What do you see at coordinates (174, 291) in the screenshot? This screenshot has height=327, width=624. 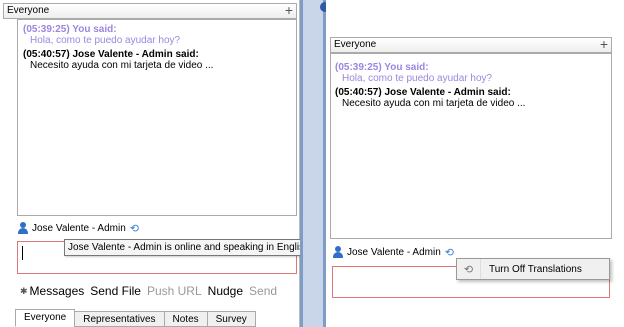 I see `push-url-button: Push URL` at bounding box center [174, 291].